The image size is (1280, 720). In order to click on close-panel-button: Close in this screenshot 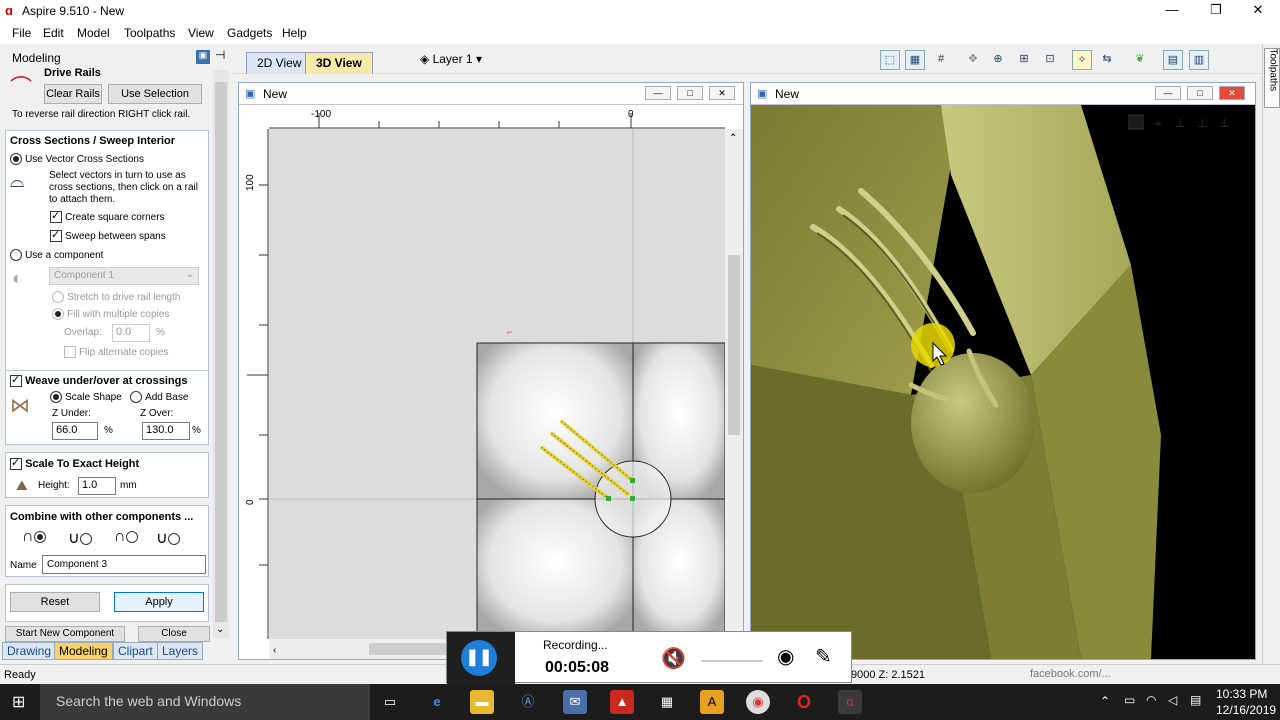, I will do `click(174, 634)`.